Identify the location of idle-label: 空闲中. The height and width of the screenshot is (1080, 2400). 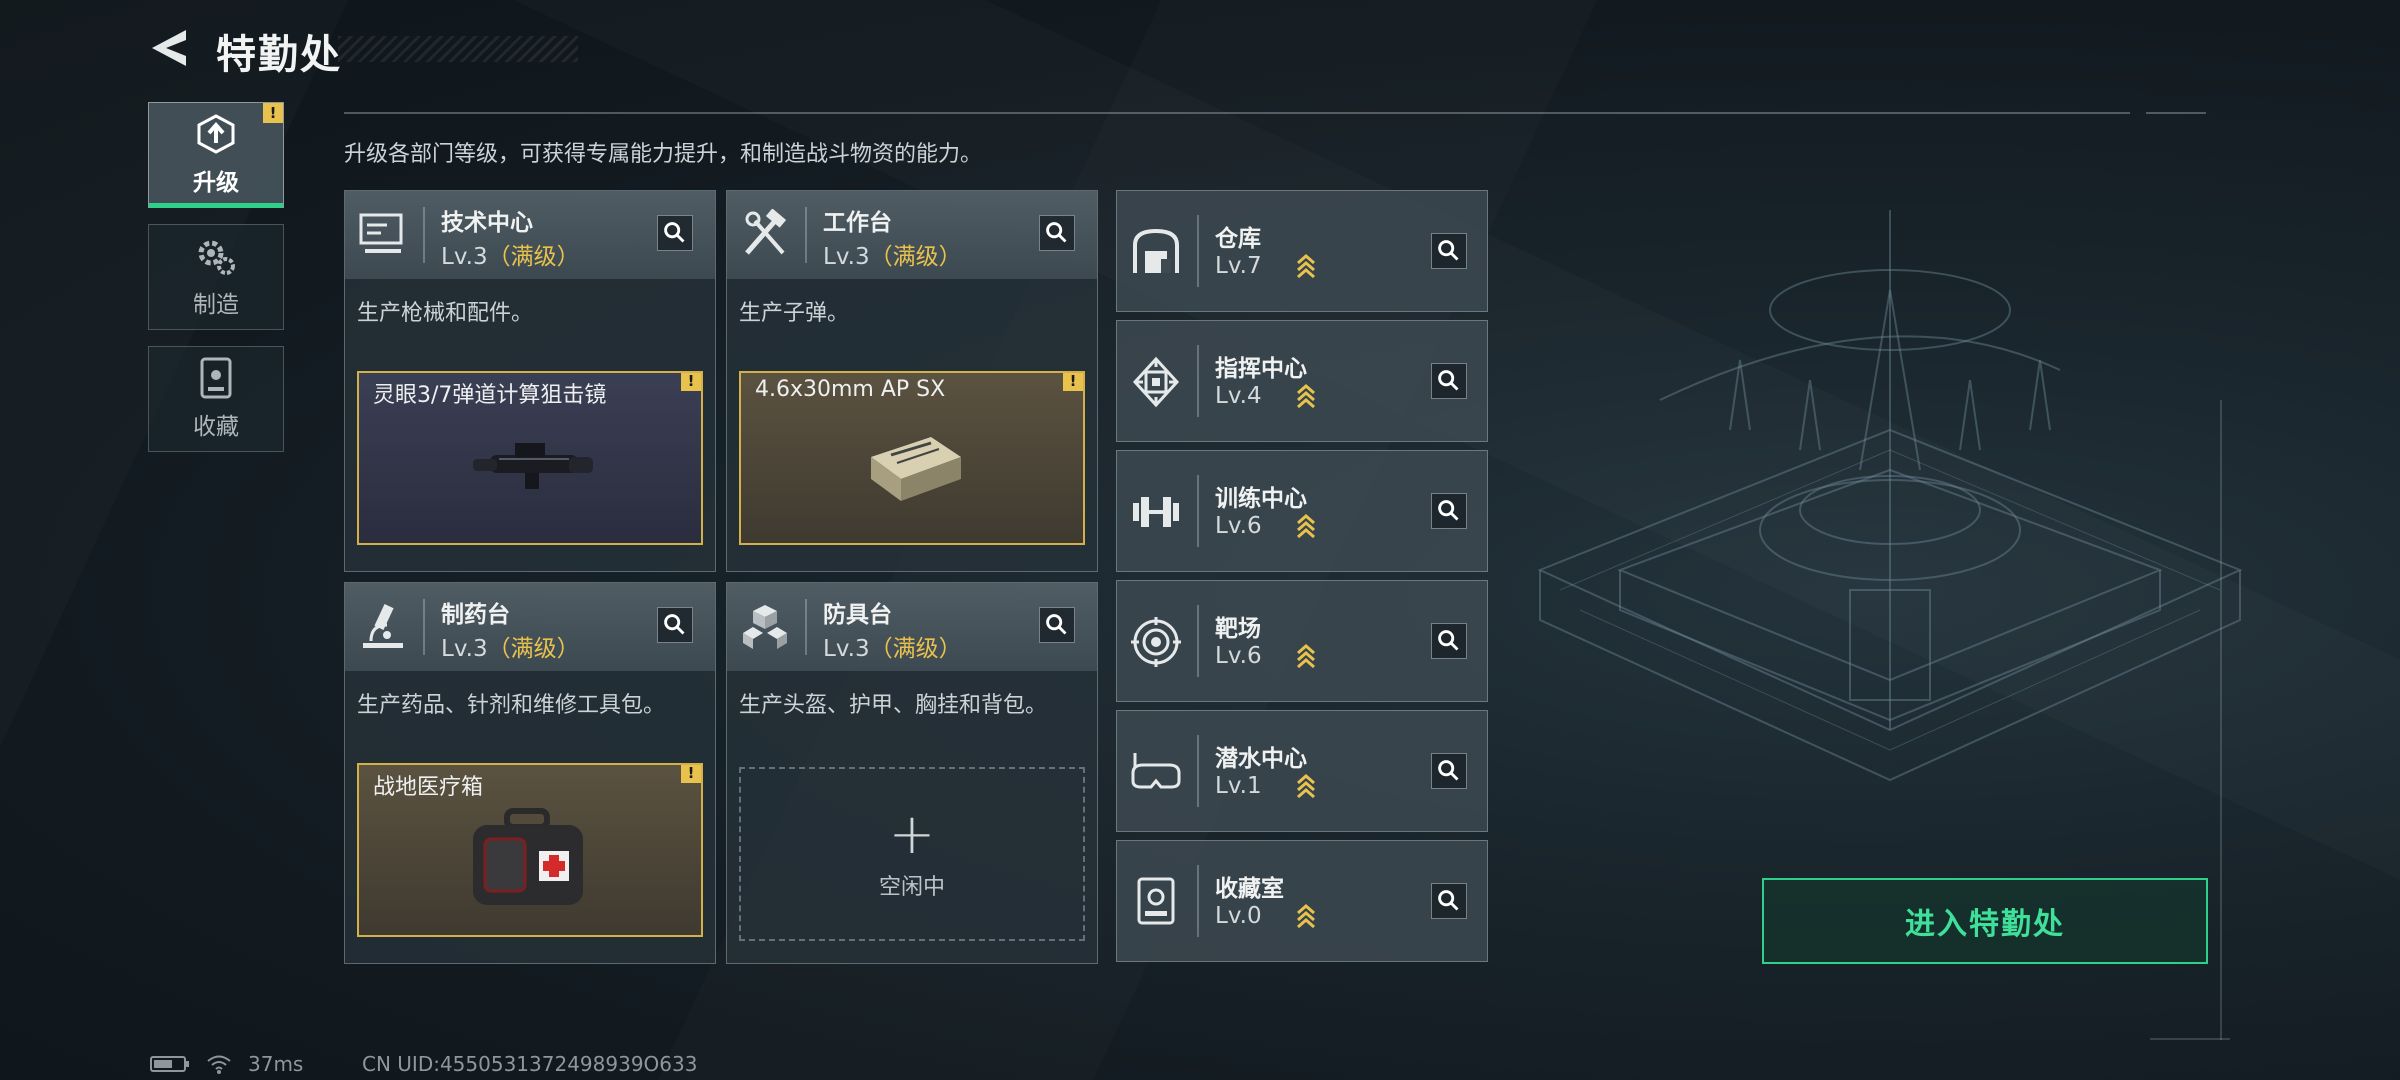
(911, 887).